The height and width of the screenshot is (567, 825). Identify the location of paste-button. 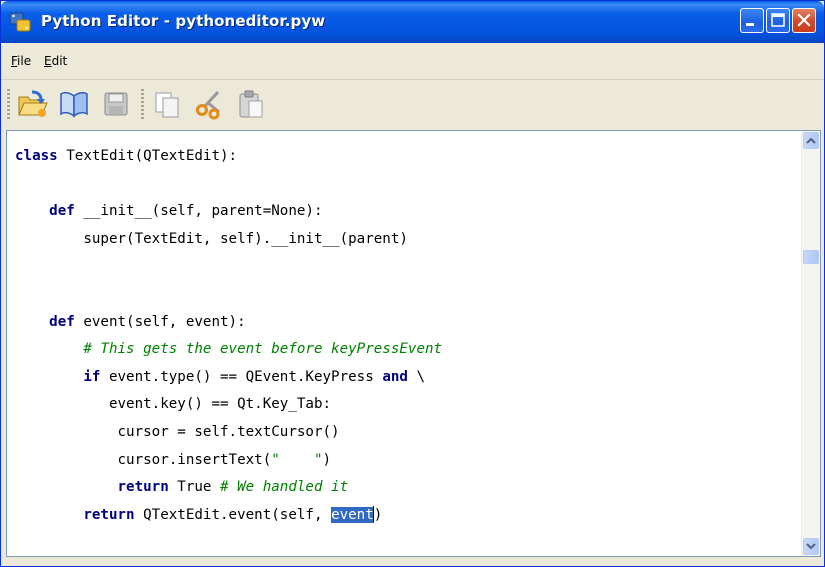
(251, 104).